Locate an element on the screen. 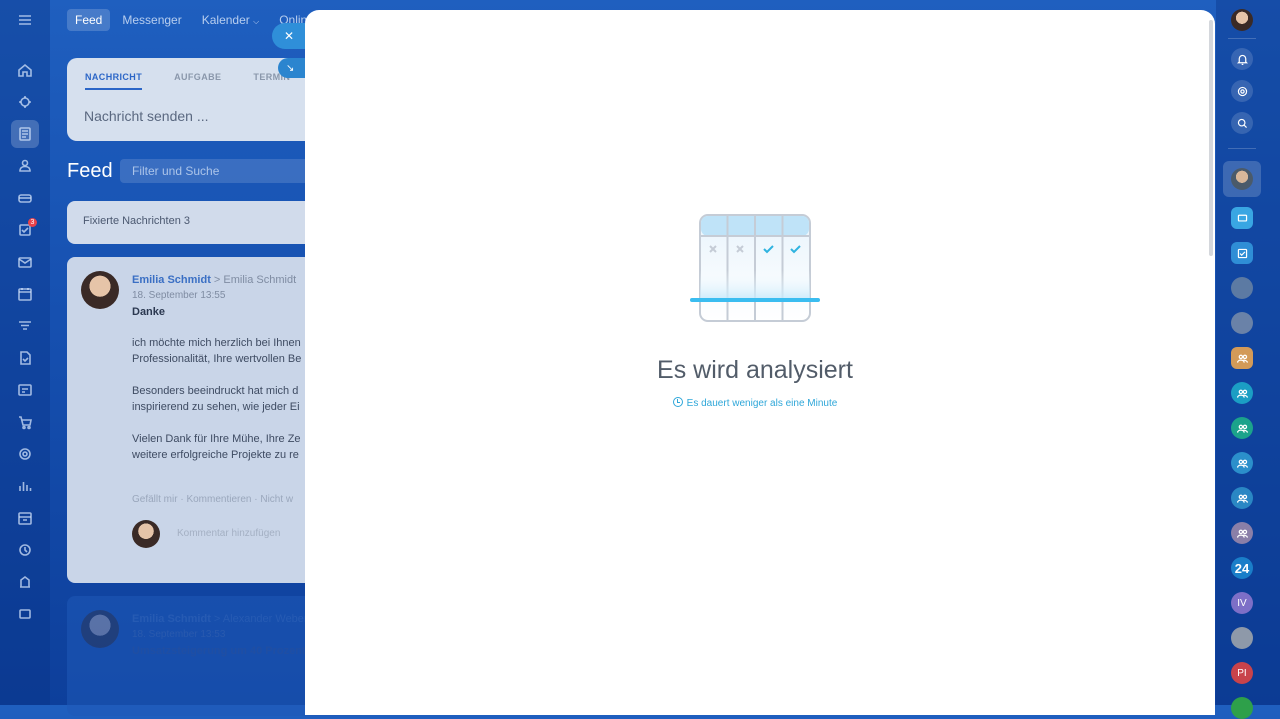 The width and height of the screenshot is (1280, 719). user-avatar is located at coordinates (1242, 20).